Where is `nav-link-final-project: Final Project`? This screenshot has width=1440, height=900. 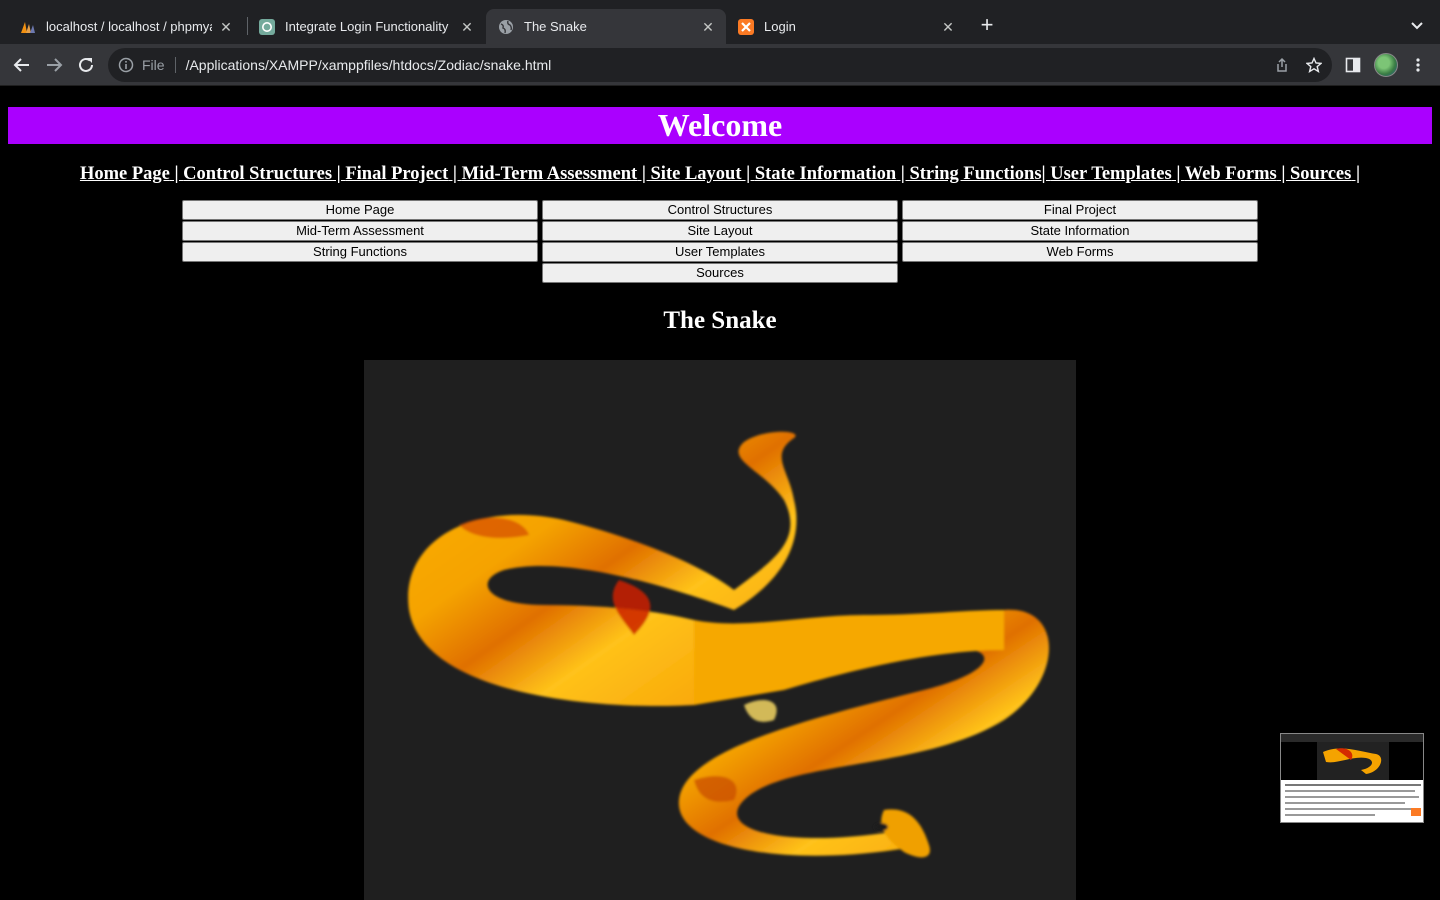
nav-link-final-project: Final Project is located at coordinates (396, 174).